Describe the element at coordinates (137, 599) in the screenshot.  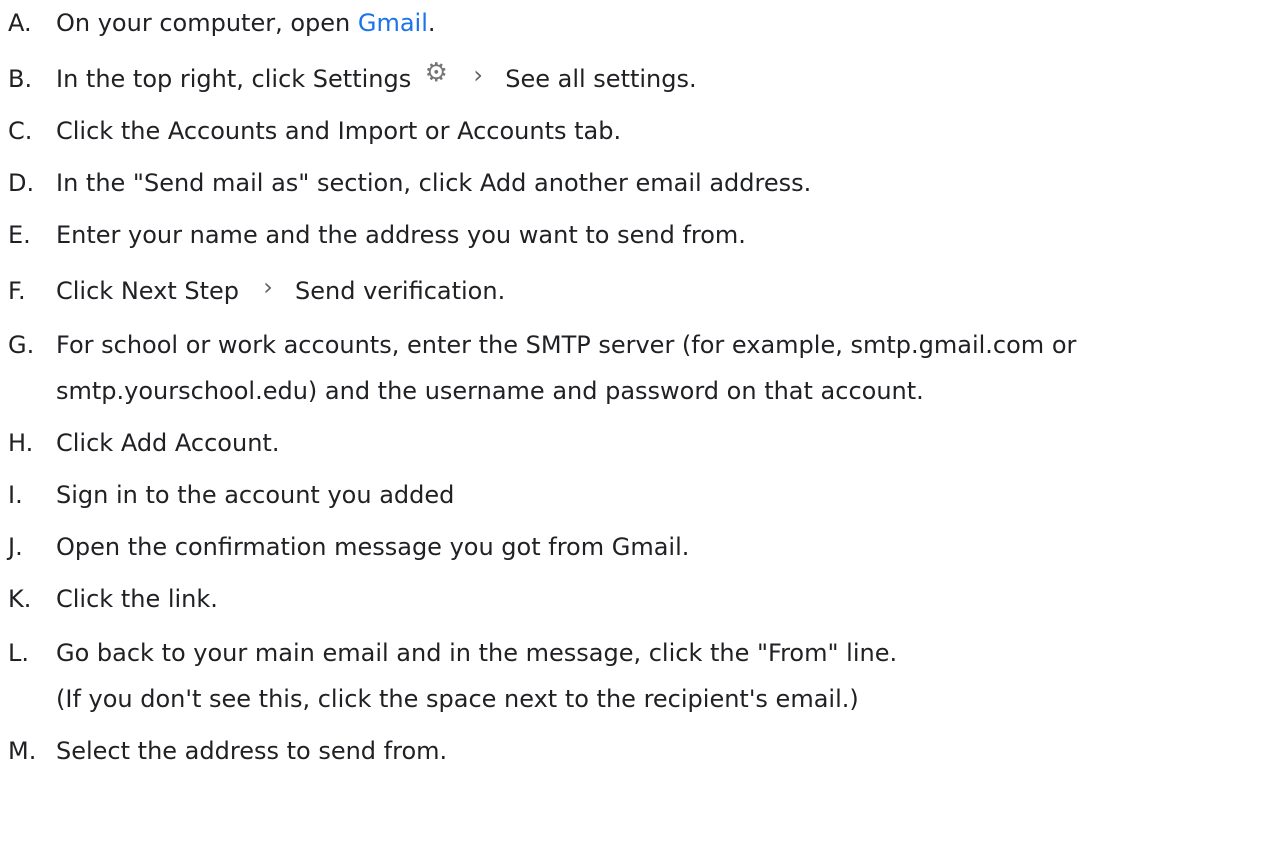
I see `step-text: Click the link.` at that location.